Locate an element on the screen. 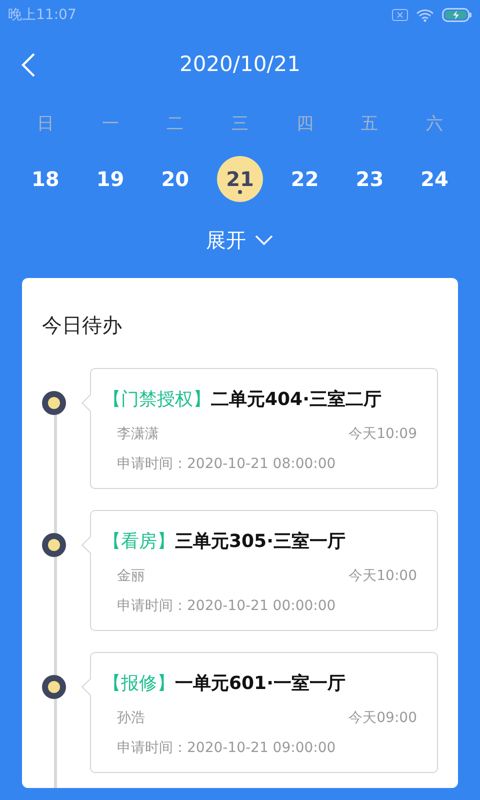  weekday-label: 六 is located at coordinates (435, 123).